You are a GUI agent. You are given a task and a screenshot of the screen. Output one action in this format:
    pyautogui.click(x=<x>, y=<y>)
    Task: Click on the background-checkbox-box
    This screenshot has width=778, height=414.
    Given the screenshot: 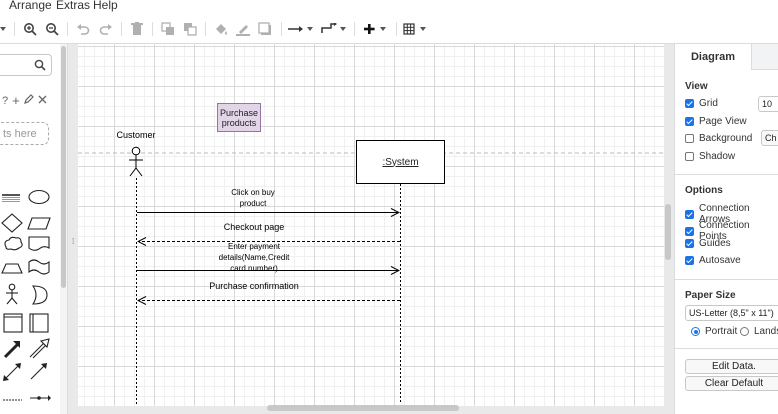 What is the action you would take?
    pyautogui.click(x=689, y=138)
    